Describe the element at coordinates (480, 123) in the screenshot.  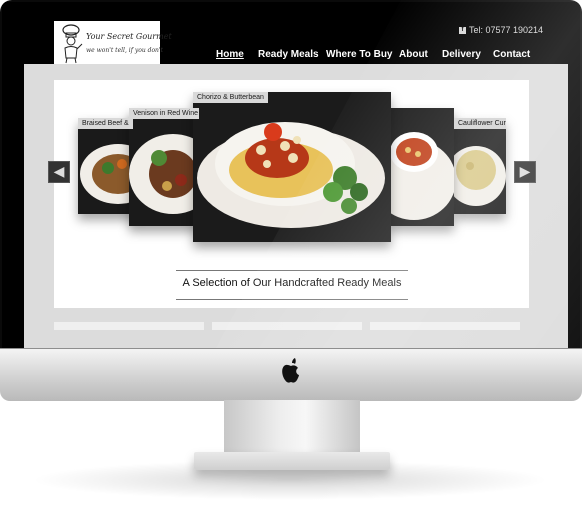
I see `slide-caption: Cauliflower Curry` at that location.